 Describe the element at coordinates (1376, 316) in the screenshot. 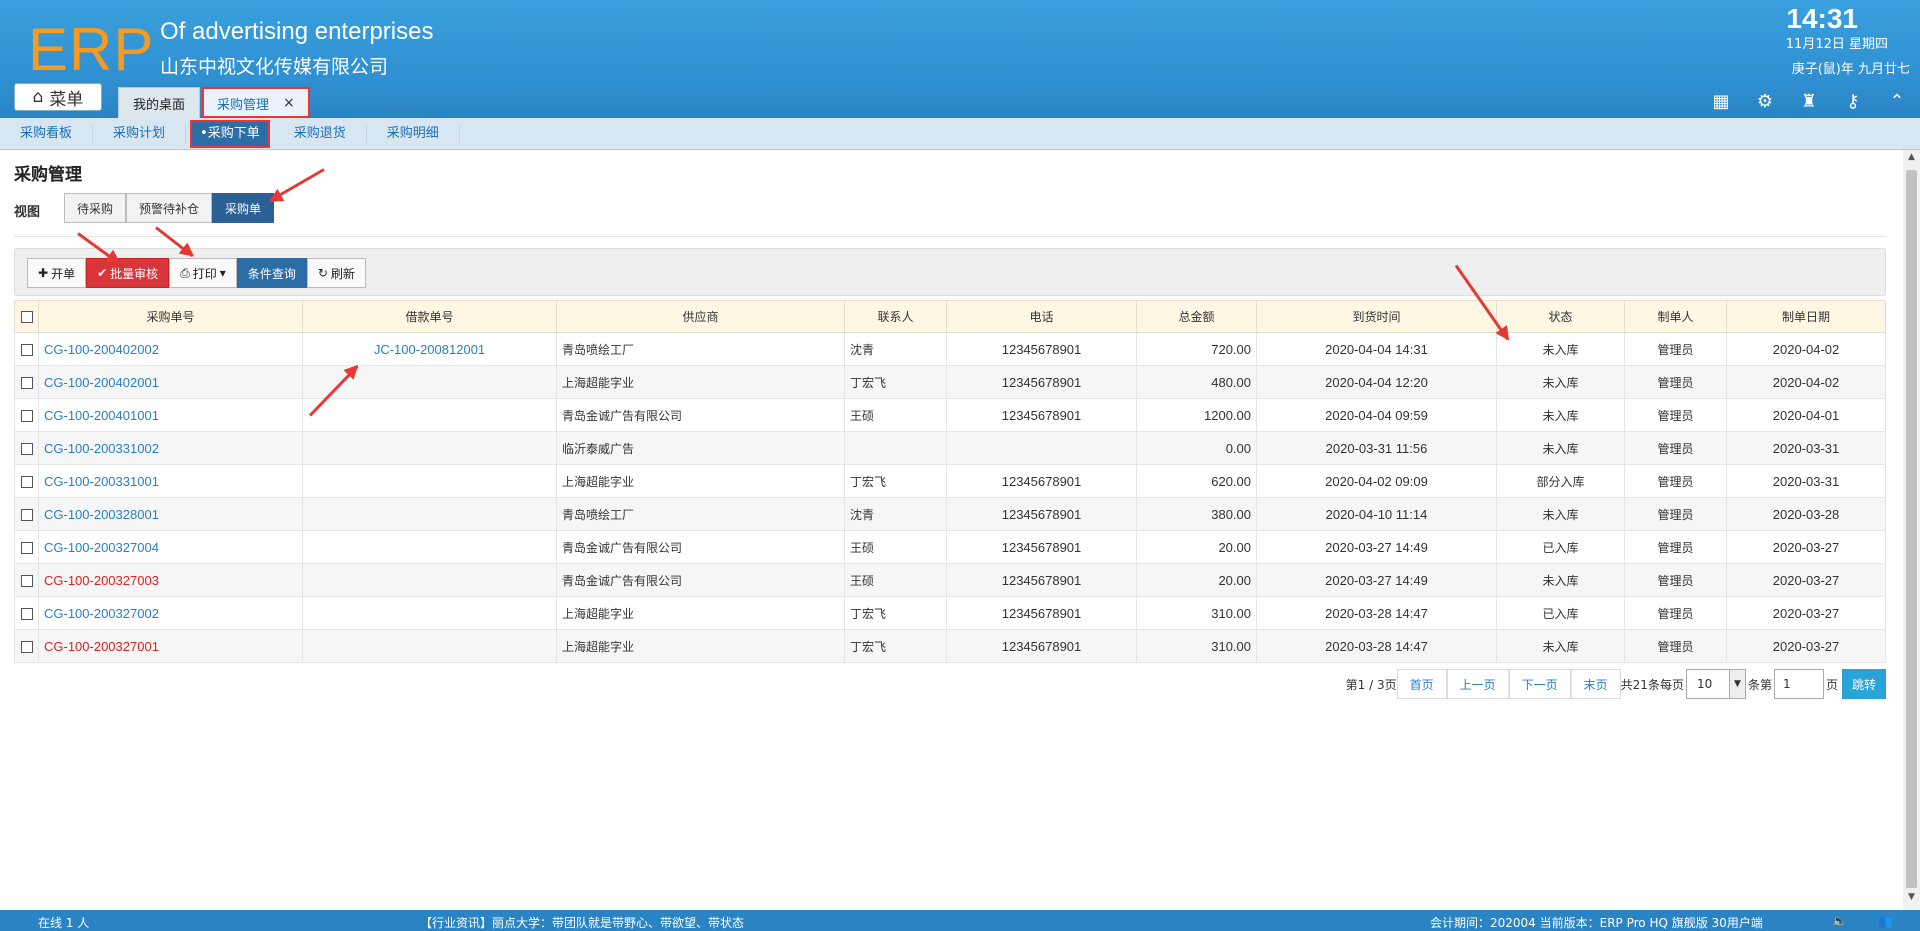

I see `col-arrival-time: 到货时间` at that location.